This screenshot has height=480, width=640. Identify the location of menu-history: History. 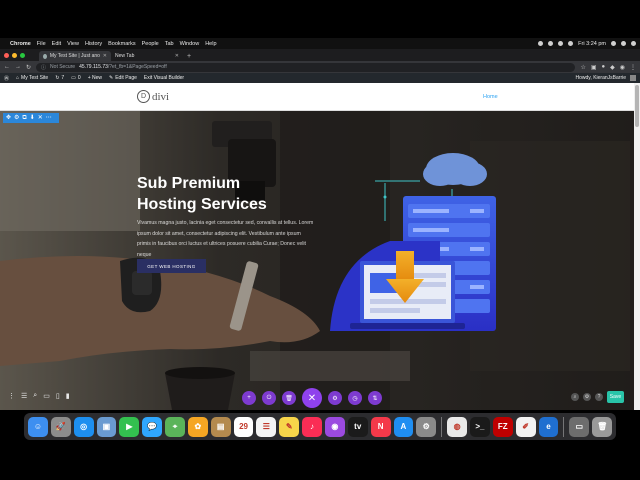
(93, 44).